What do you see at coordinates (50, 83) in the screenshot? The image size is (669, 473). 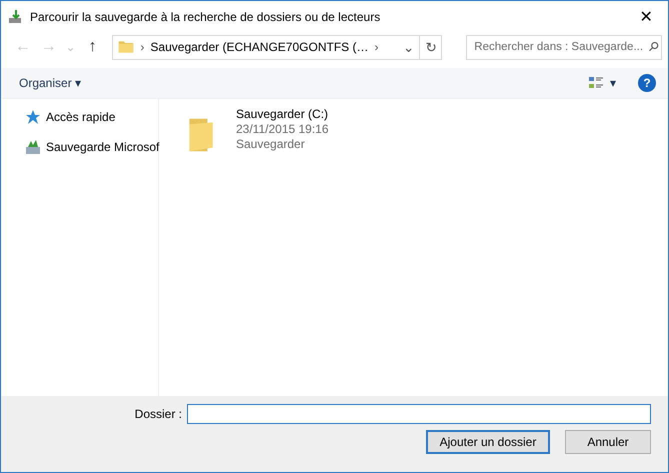 I see `organize-button: Organiser ▾` at bounding box center [50, 83].